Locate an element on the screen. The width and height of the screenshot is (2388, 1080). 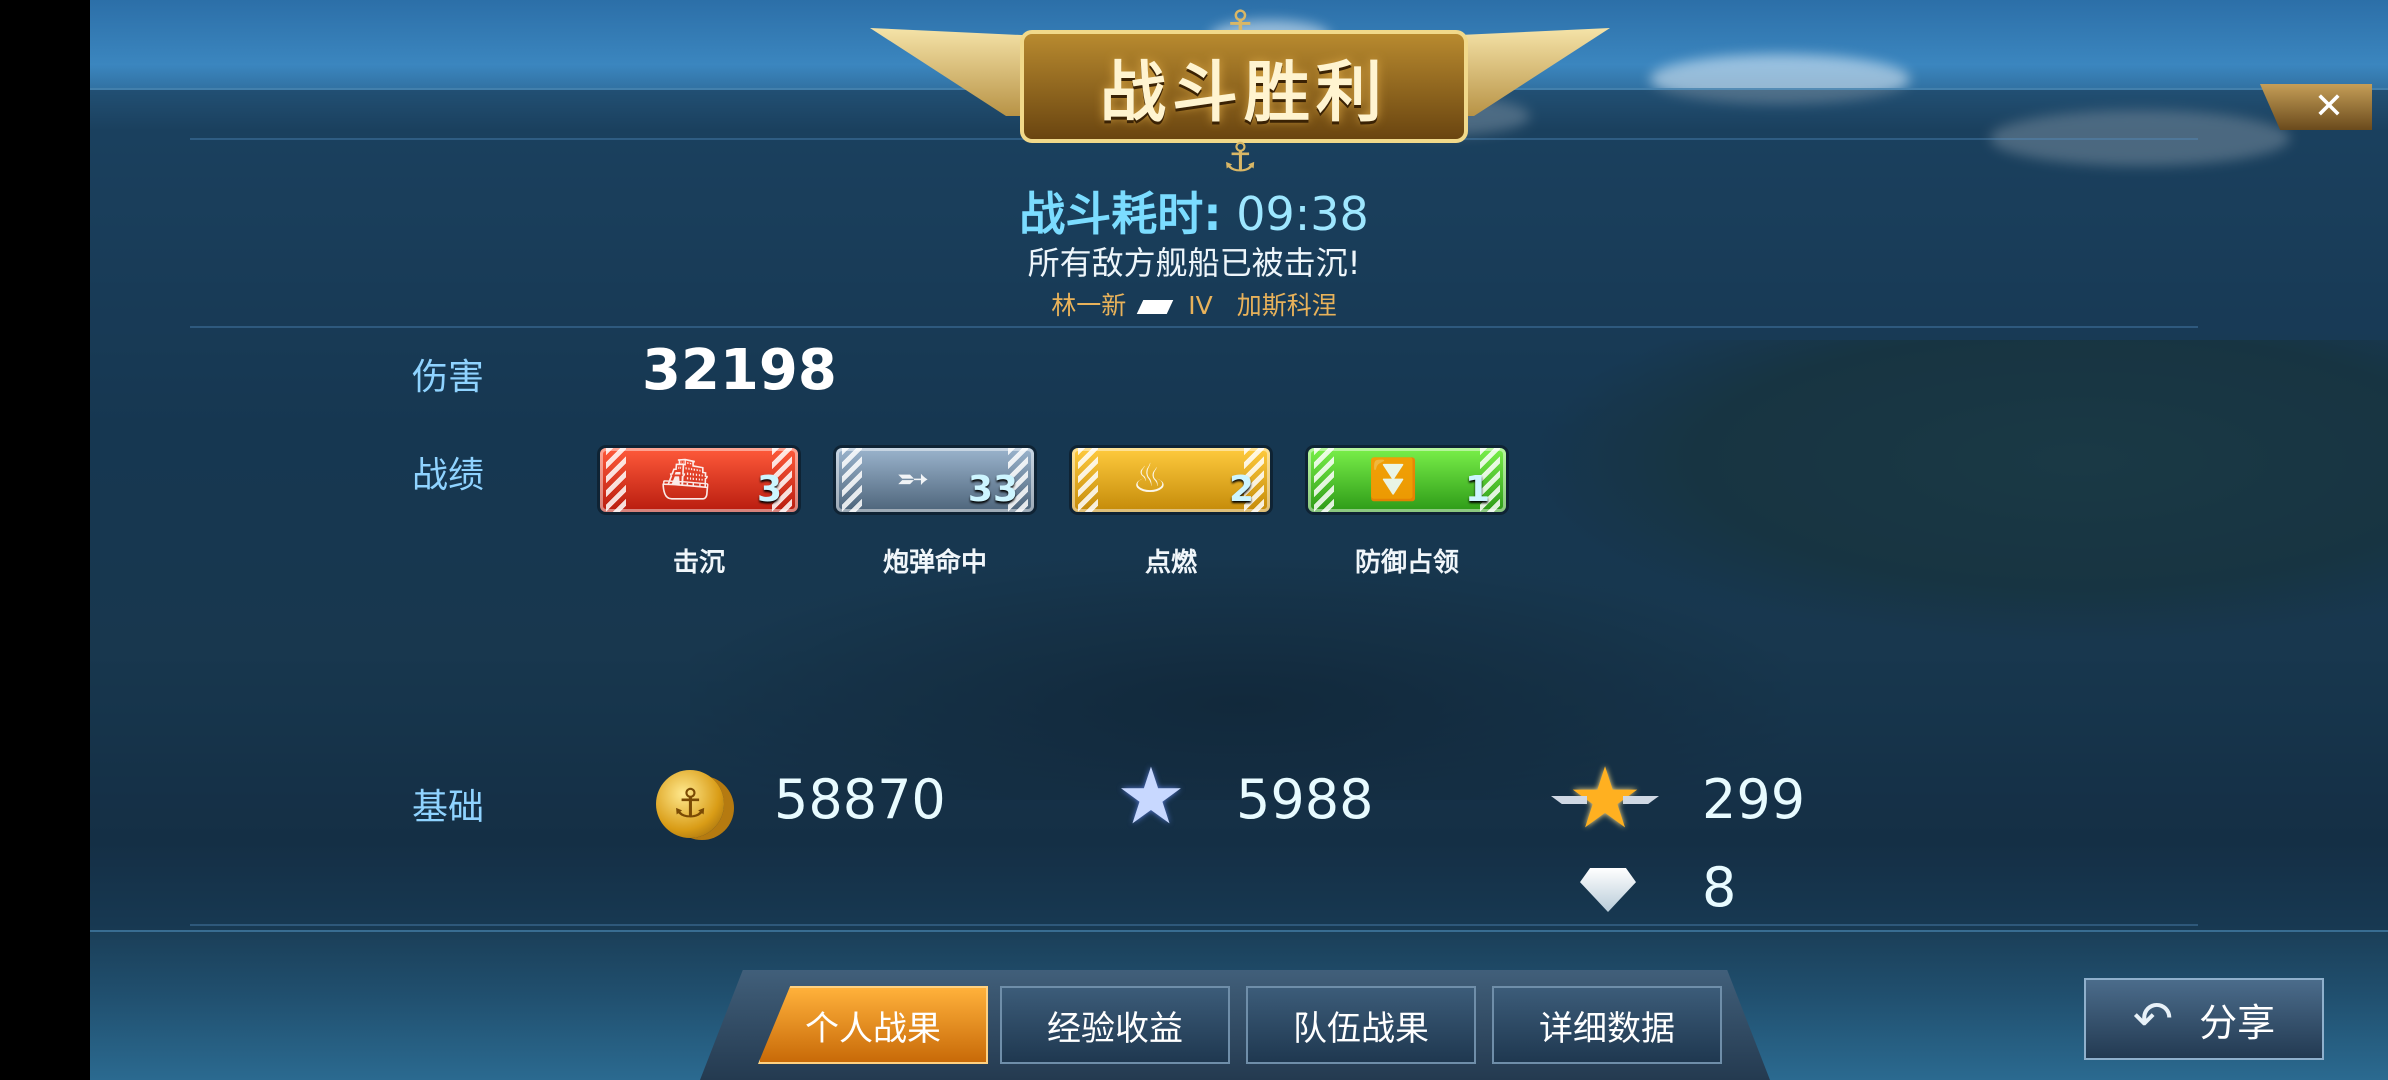
tab-label: 经验收益 is located at coordinates (1115, 1028).